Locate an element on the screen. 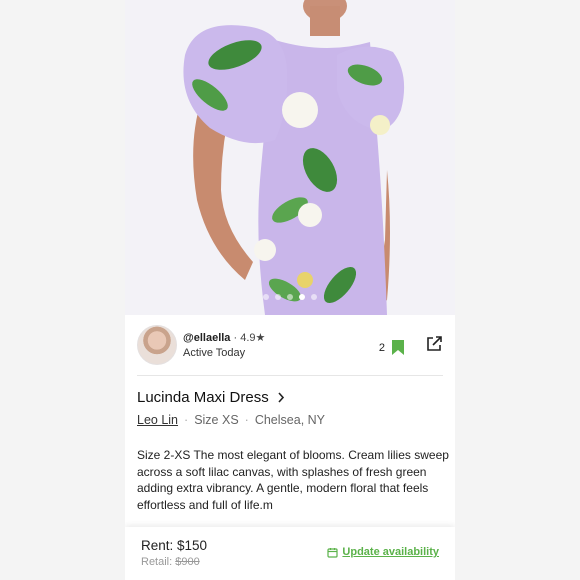 Image resolution: width=580 pixels, height=580 pixels. seller-status: Active Today is located at coordinates (214, 353).